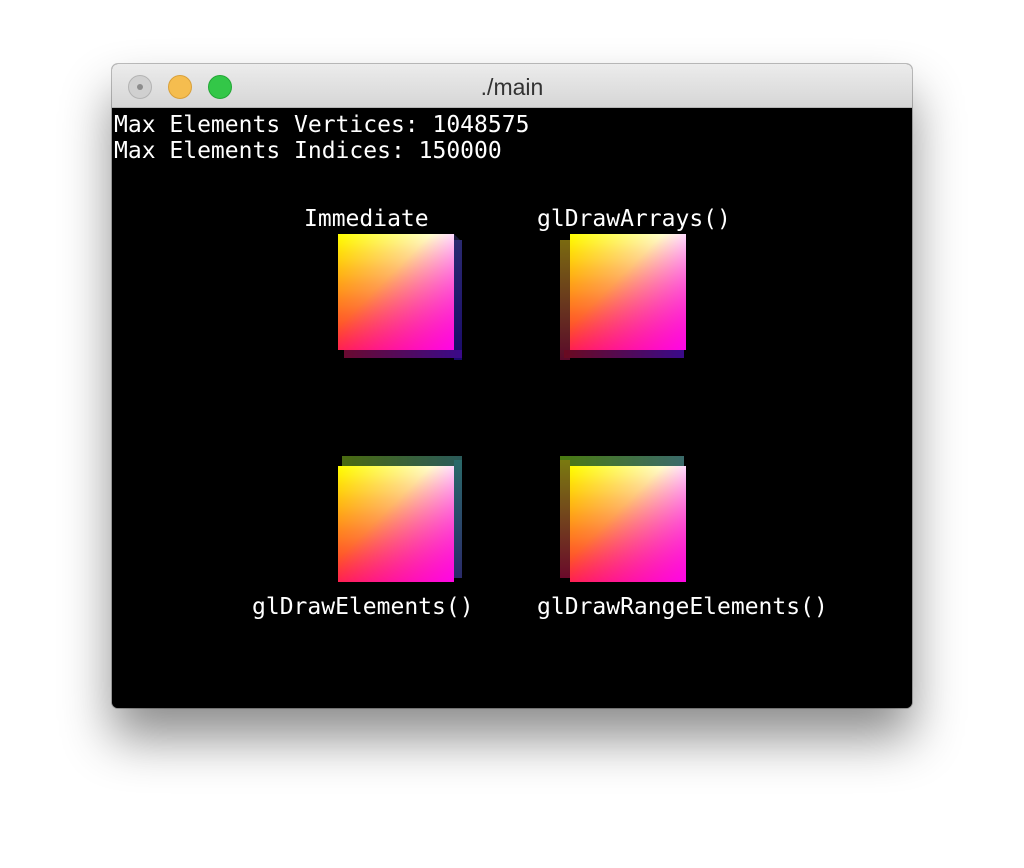 This screenshot has width=1024, height=868. I want to click on cube-draw-range-elements, so click(624, 520).